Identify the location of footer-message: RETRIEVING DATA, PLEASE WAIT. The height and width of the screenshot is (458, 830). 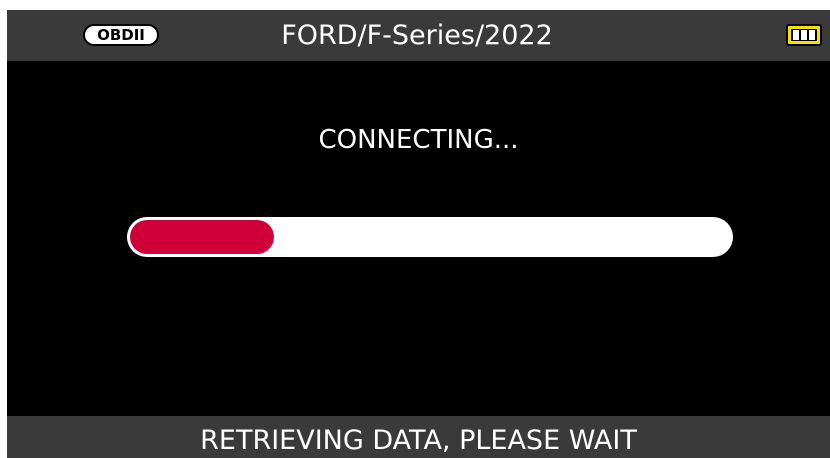
(418, 440).